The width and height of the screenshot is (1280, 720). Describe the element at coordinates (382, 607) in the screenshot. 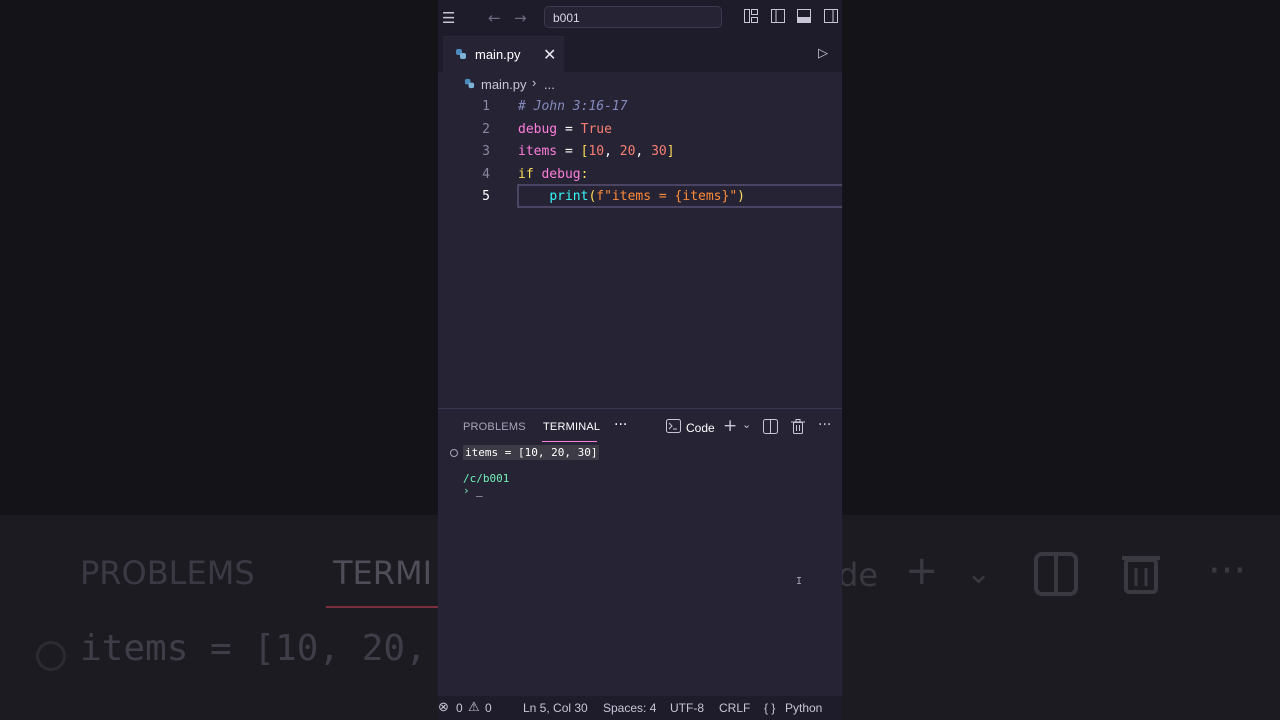

I see `background-tab-underline` at that location.